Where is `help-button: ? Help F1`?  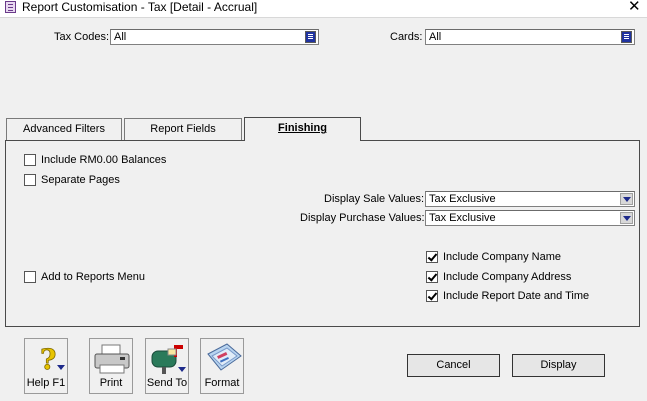 help-button: ? Help F1 is located at coordinates (46, 366).